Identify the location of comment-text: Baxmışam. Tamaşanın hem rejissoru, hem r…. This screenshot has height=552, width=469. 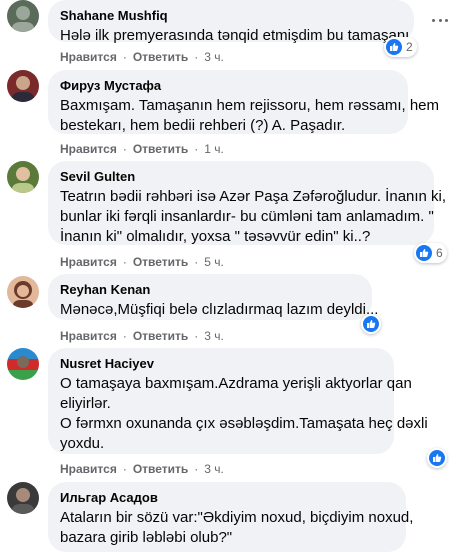
(250, 115).